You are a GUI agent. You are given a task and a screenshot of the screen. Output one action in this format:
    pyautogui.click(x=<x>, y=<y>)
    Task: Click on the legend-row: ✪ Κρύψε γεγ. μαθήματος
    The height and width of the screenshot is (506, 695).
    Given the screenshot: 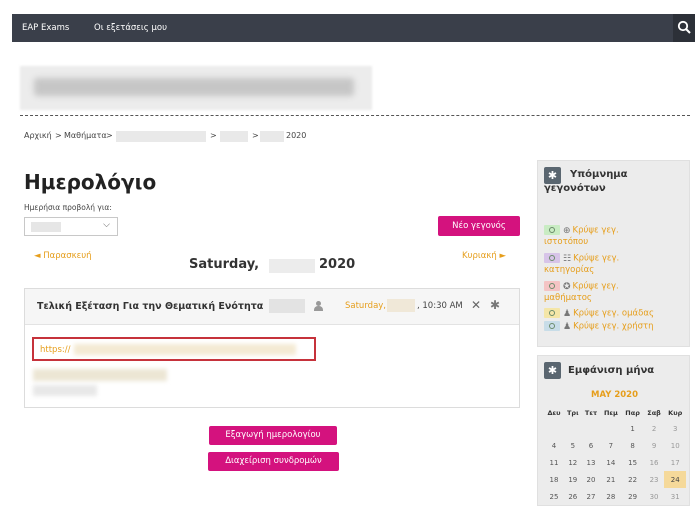 What is the action you would take?
    pyautogui.click(x=616, y=292)
    